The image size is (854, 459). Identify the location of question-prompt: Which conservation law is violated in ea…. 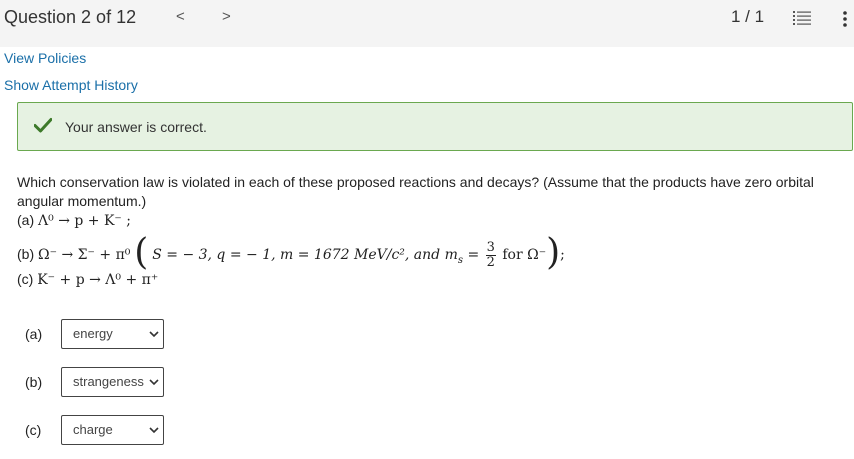
(415, 191).